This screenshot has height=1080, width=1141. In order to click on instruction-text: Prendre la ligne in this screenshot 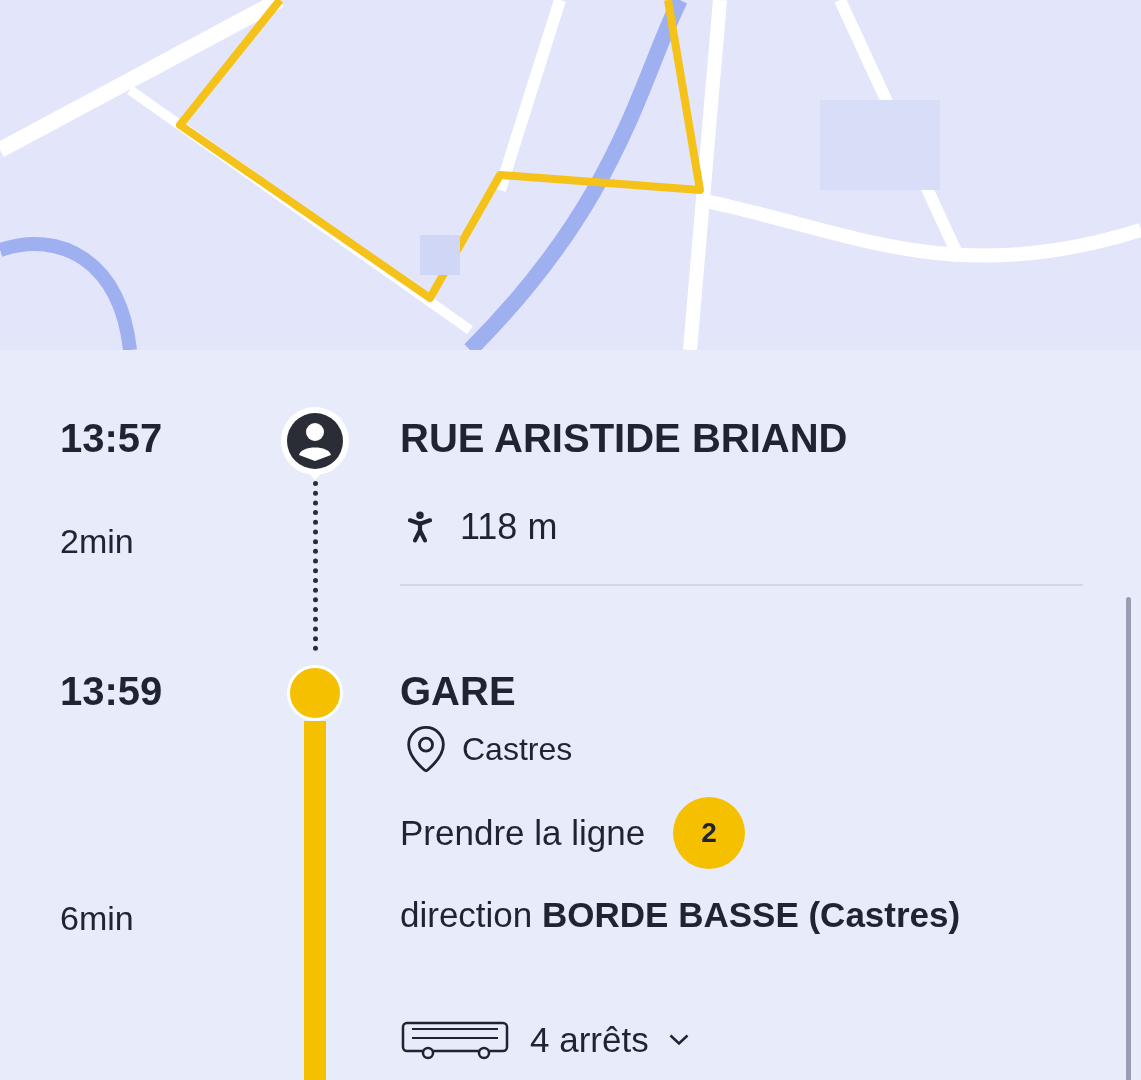, I will do `click(523, 832)`.